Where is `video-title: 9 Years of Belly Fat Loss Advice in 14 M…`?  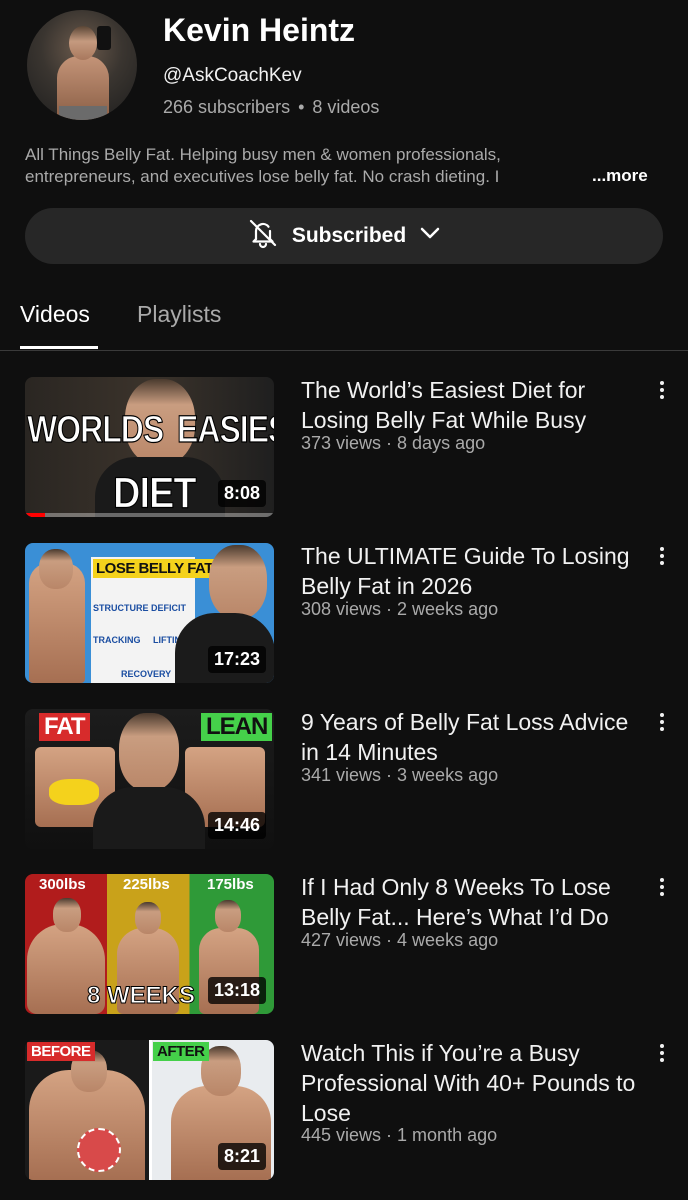 video-title: 9 Years of Belly Fat Loss Advice in 14 M… is located at coordinates (472, 737).